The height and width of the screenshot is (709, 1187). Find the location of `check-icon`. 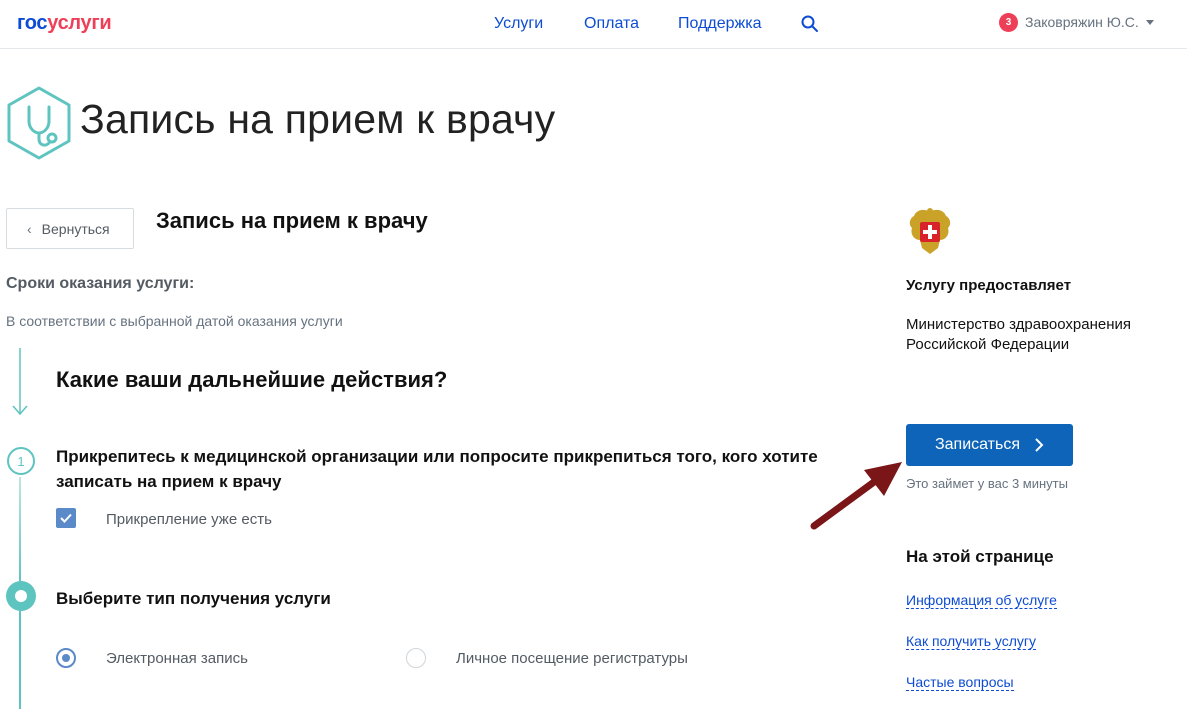

check-icon is located at coordinates (66, 518).